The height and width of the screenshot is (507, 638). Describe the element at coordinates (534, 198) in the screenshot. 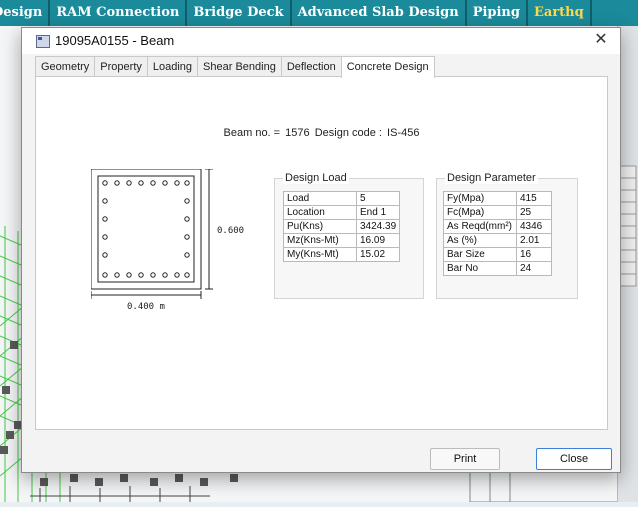

I see `design-parameter-value: 415` at that location.